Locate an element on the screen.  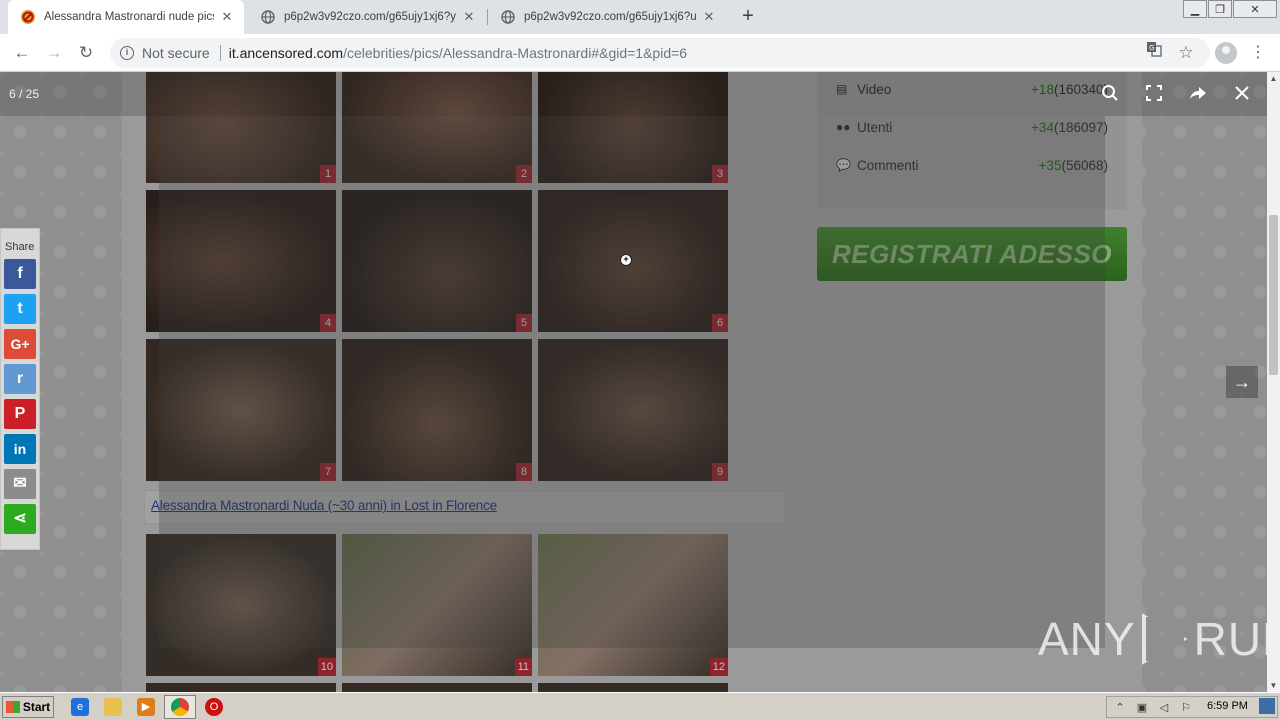
tray-expand-icon: ⌃ is located at coordinates (1120, 707).